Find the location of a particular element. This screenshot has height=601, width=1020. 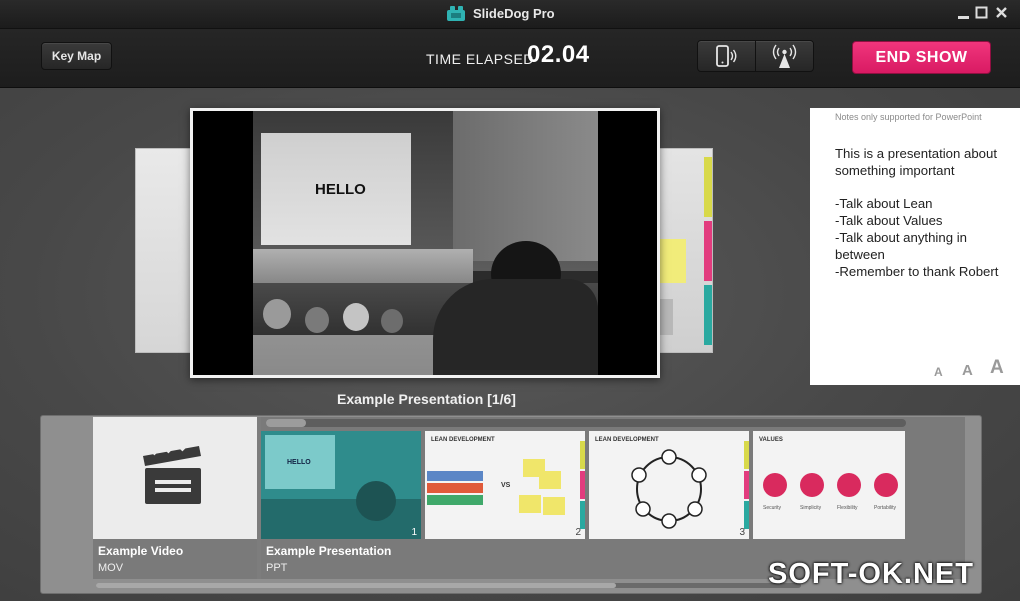

presentation-caption: Example Presentation [1/6] is located at coordinates (426, 399).